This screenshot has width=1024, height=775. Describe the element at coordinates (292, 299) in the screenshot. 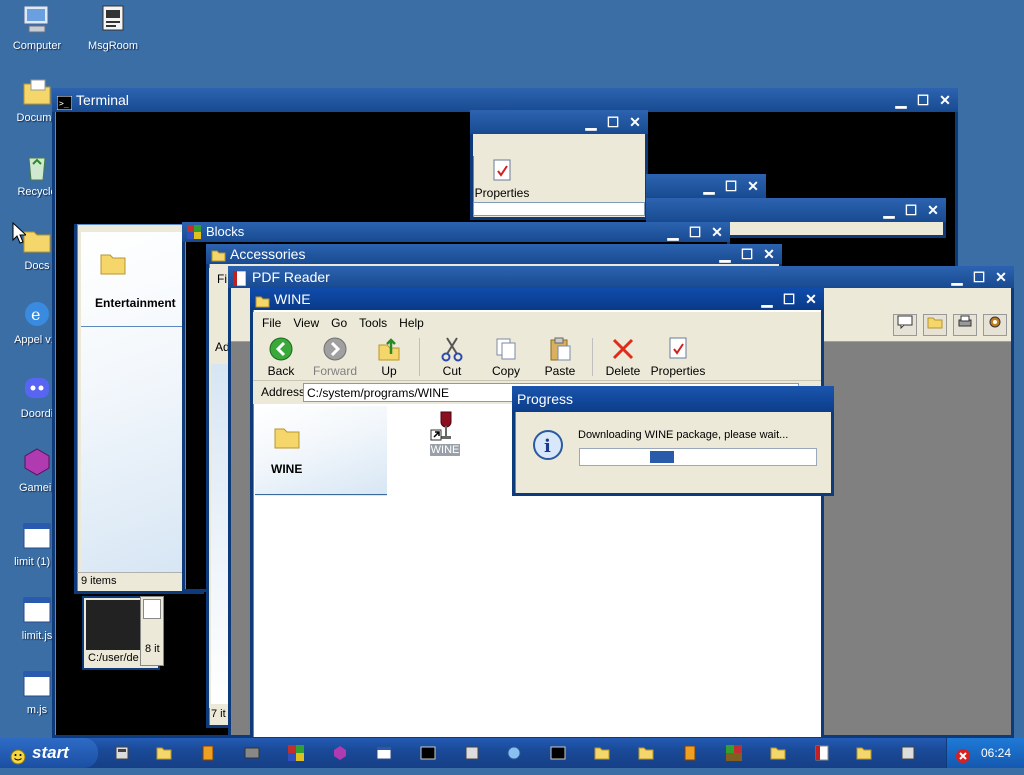

I see `window-title: WINE` at that location.